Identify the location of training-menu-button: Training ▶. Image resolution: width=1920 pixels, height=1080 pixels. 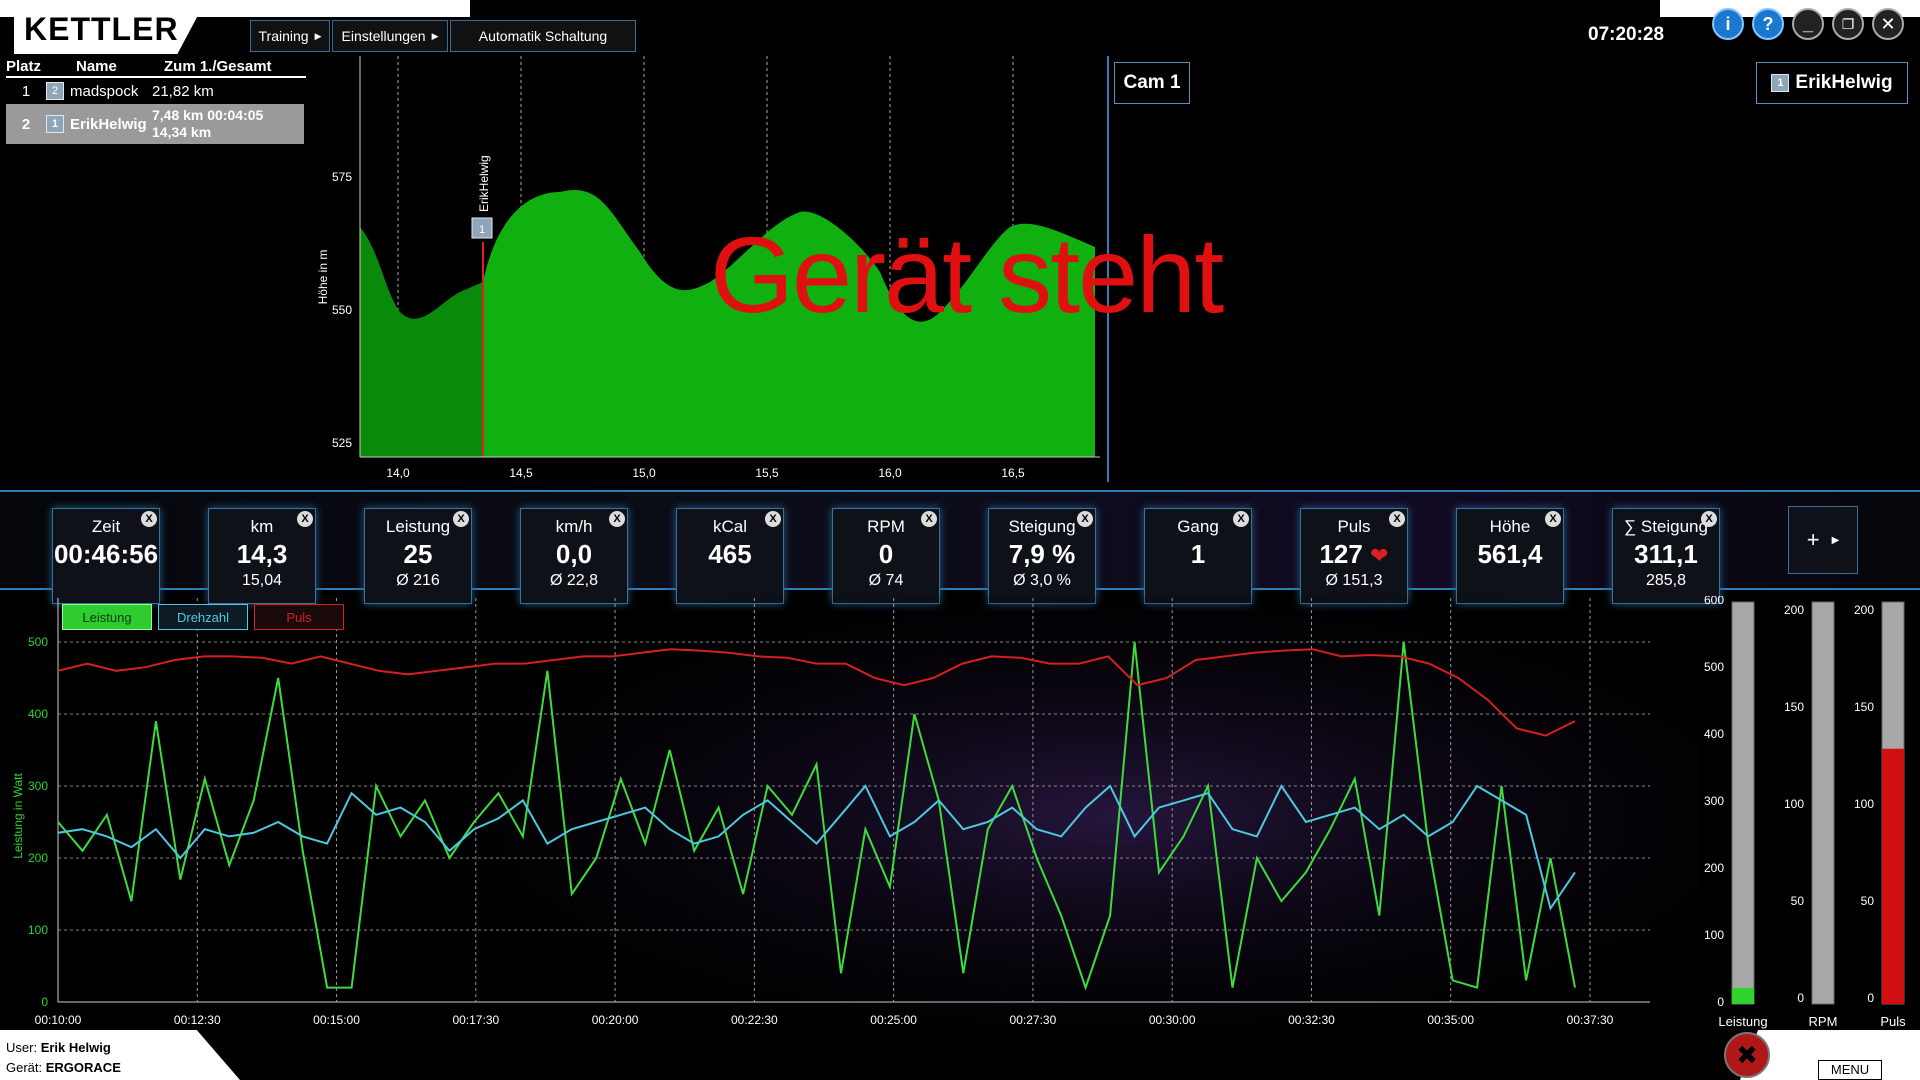
(290, 36).